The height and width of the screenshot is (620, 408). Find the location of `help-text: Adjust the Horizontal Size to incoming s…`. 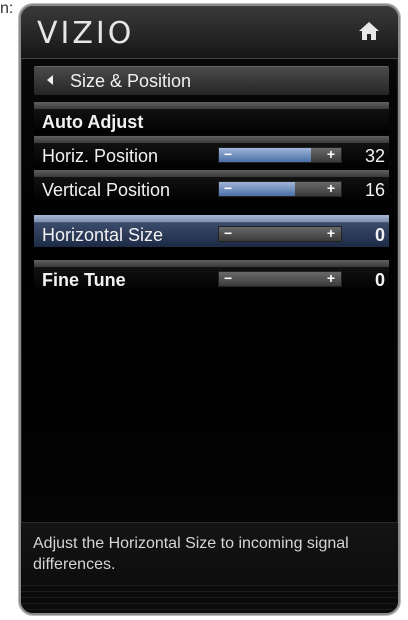

help-text: Adjust the Horizontal Size to incoming s… is located at coordinates (191, 554).